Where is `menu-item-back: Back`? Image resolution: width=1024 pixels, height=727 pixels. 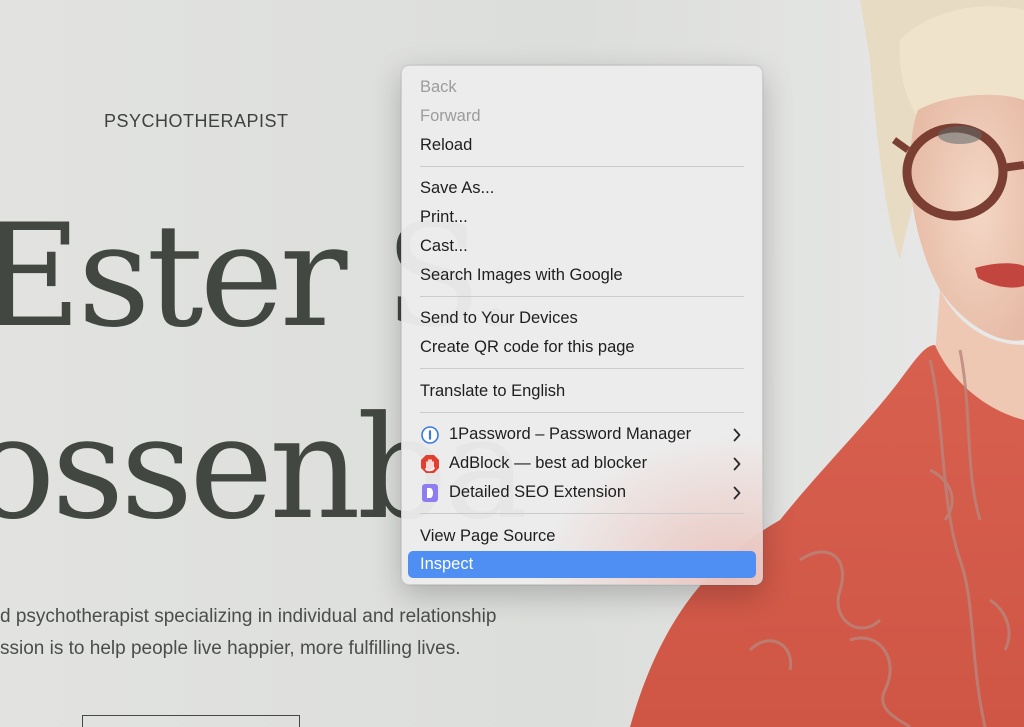
menu-item-back: Back is located at coordinates (582, 87).